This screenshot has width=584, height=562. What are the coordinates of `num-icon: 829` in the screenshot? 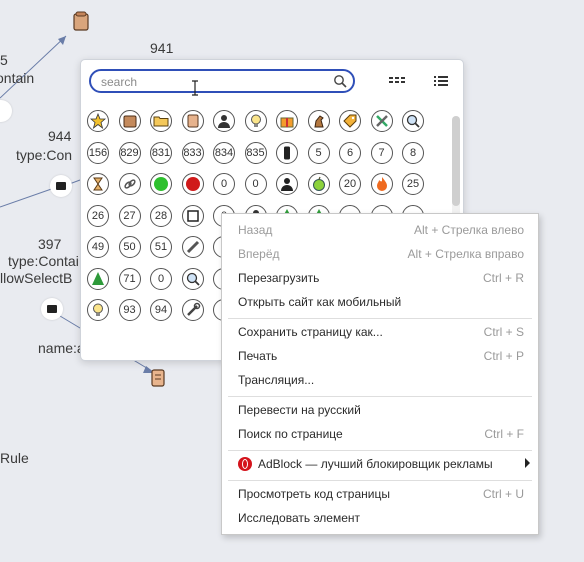 It's located at (129, 152).